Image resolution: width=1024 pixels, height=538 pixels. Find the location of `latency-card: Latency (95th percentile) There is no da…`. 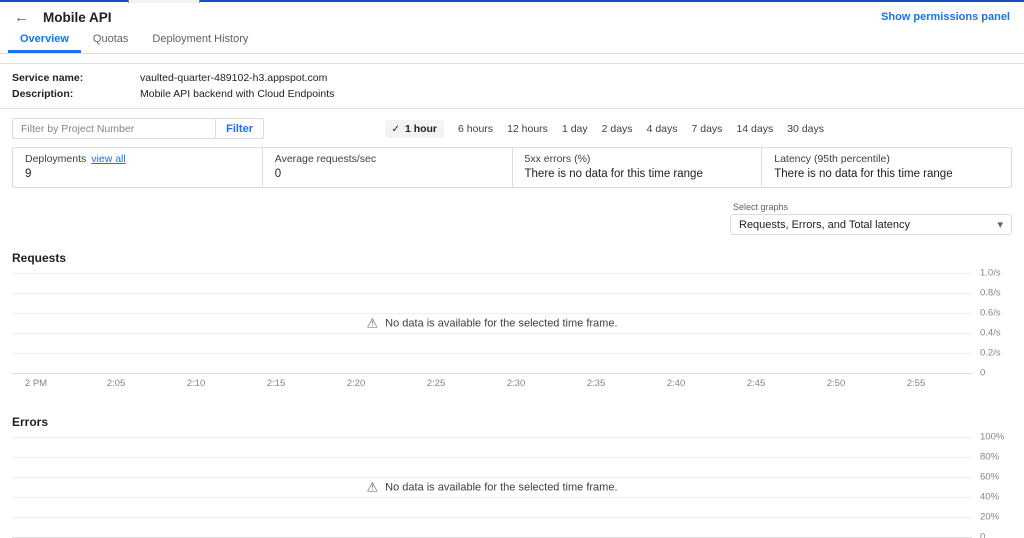

latency-card: Latency (95th percentile) There is no da… is located at coordinates (886, 167).